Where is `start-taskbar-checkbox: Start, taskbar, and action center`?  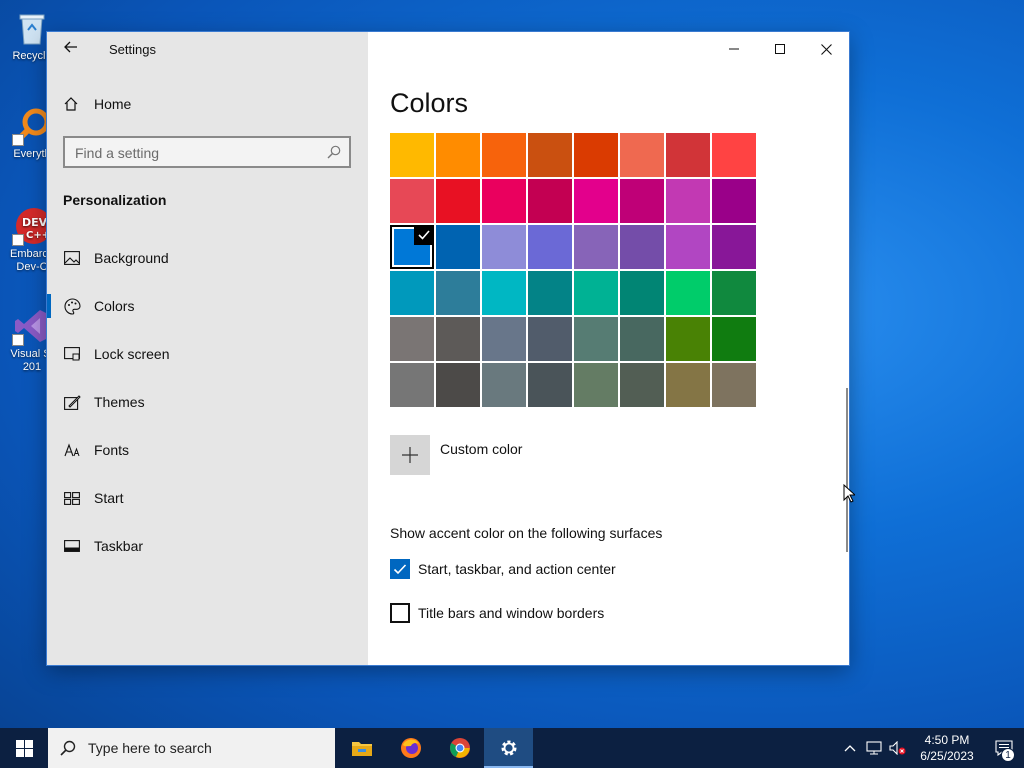 start-taskbar-checkbox: Start, taskbar, and action center is located at coordinates (503, 569).